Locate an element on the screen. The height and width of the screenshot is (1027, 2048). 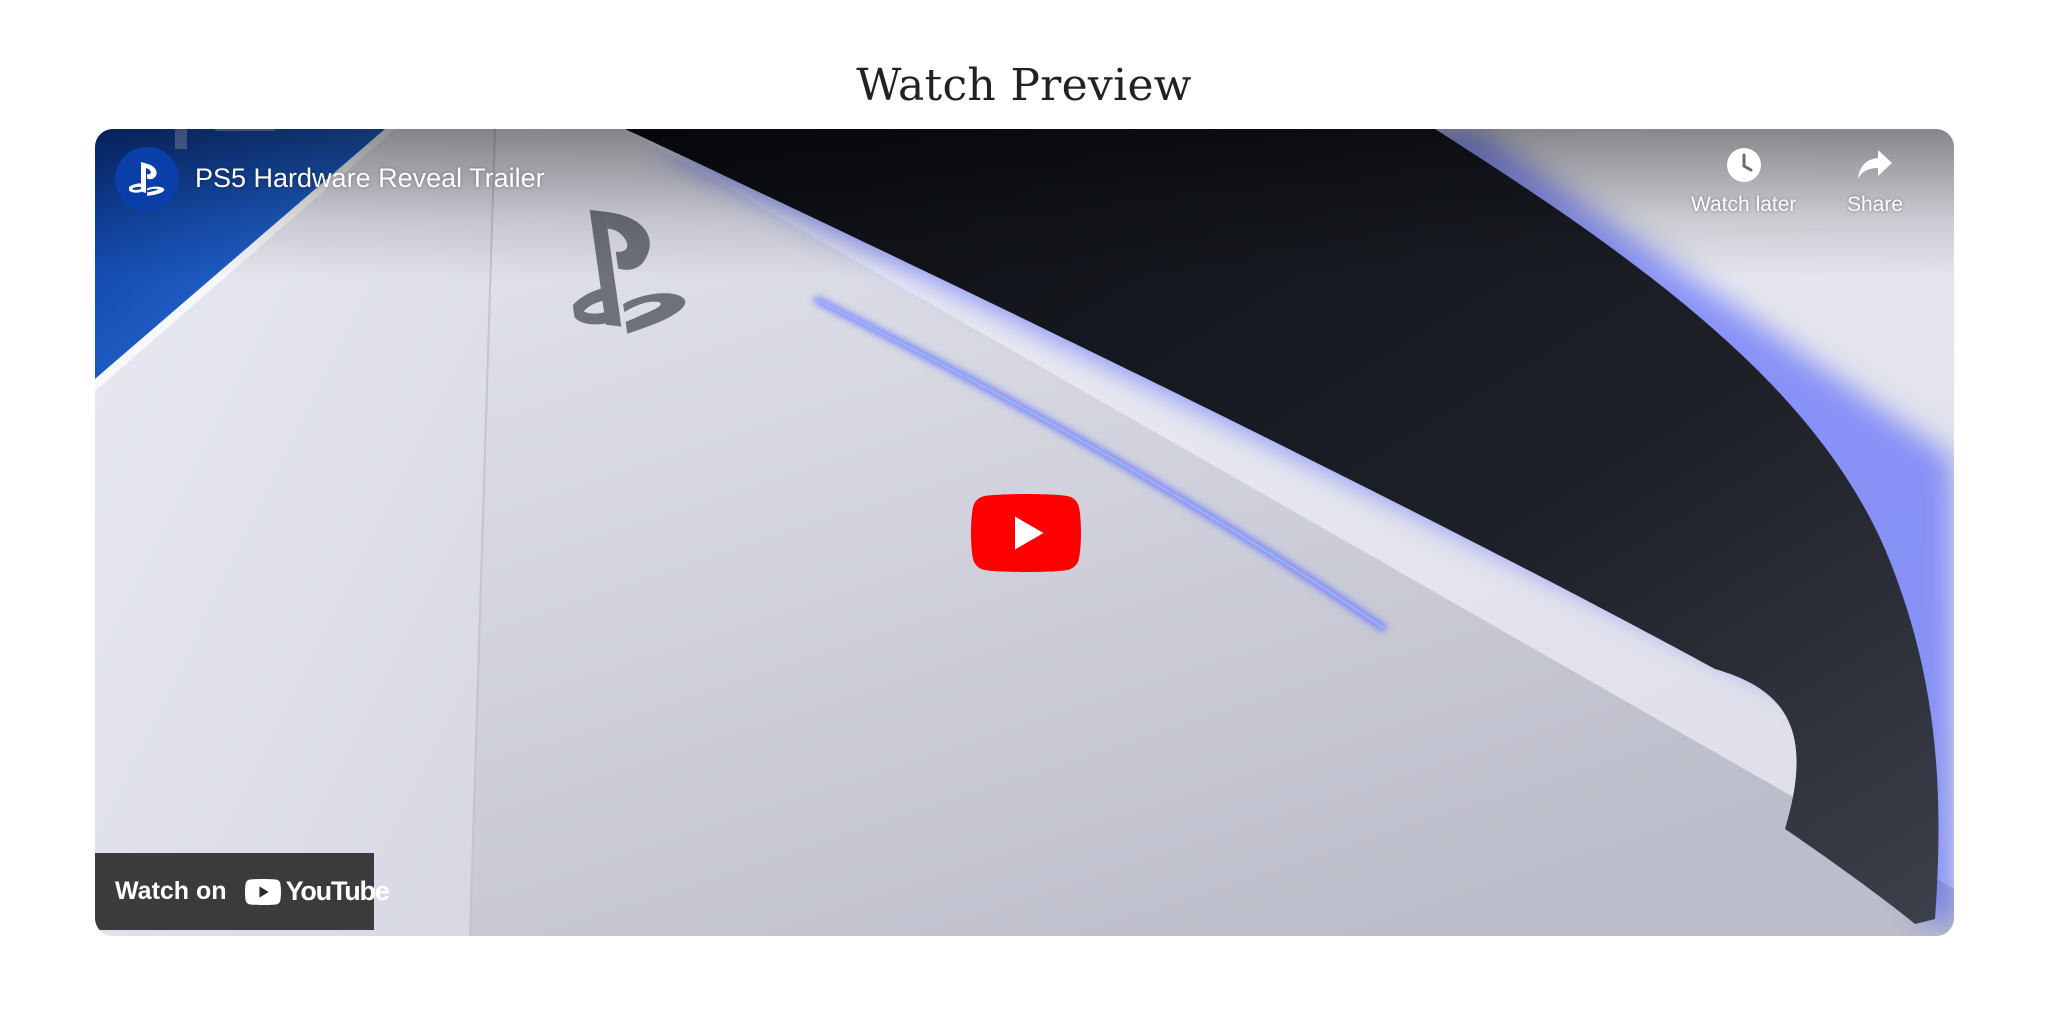
top-gradient-overlay is located at coordinates (1024, 204).